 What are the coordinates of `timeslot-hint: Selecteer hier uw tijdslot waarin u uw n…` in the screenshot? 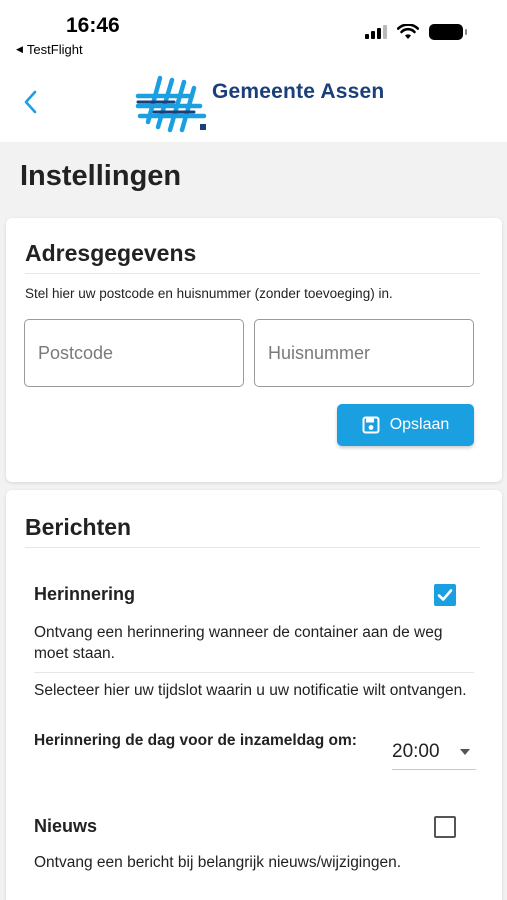 It's located at (250, 690).